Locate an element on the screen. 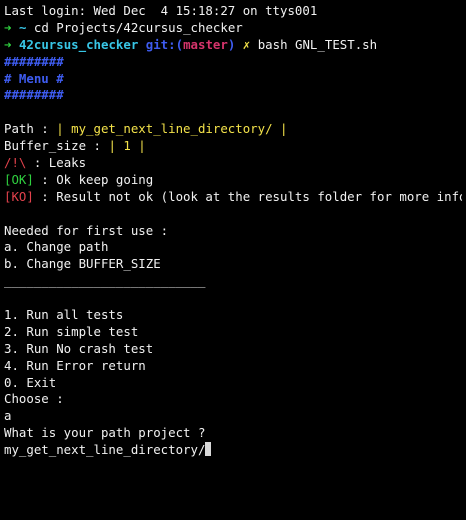 The image size is (466, 520). menu-option-3: 3. Run No crash test is located at coordinates (79, 348).